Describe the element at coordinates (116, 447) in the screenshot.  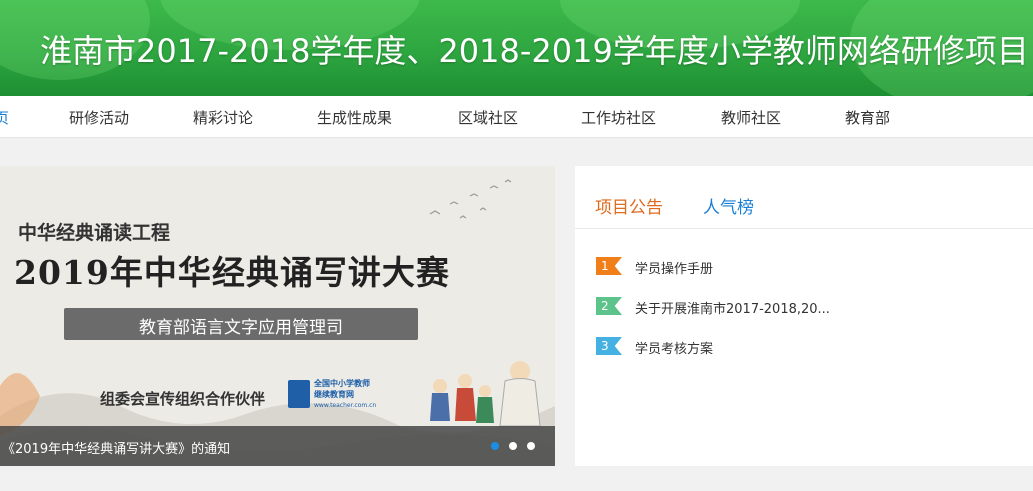
I see `banner-caption: 《2019年中华经典诵写讲大赛》的通知` at that location.